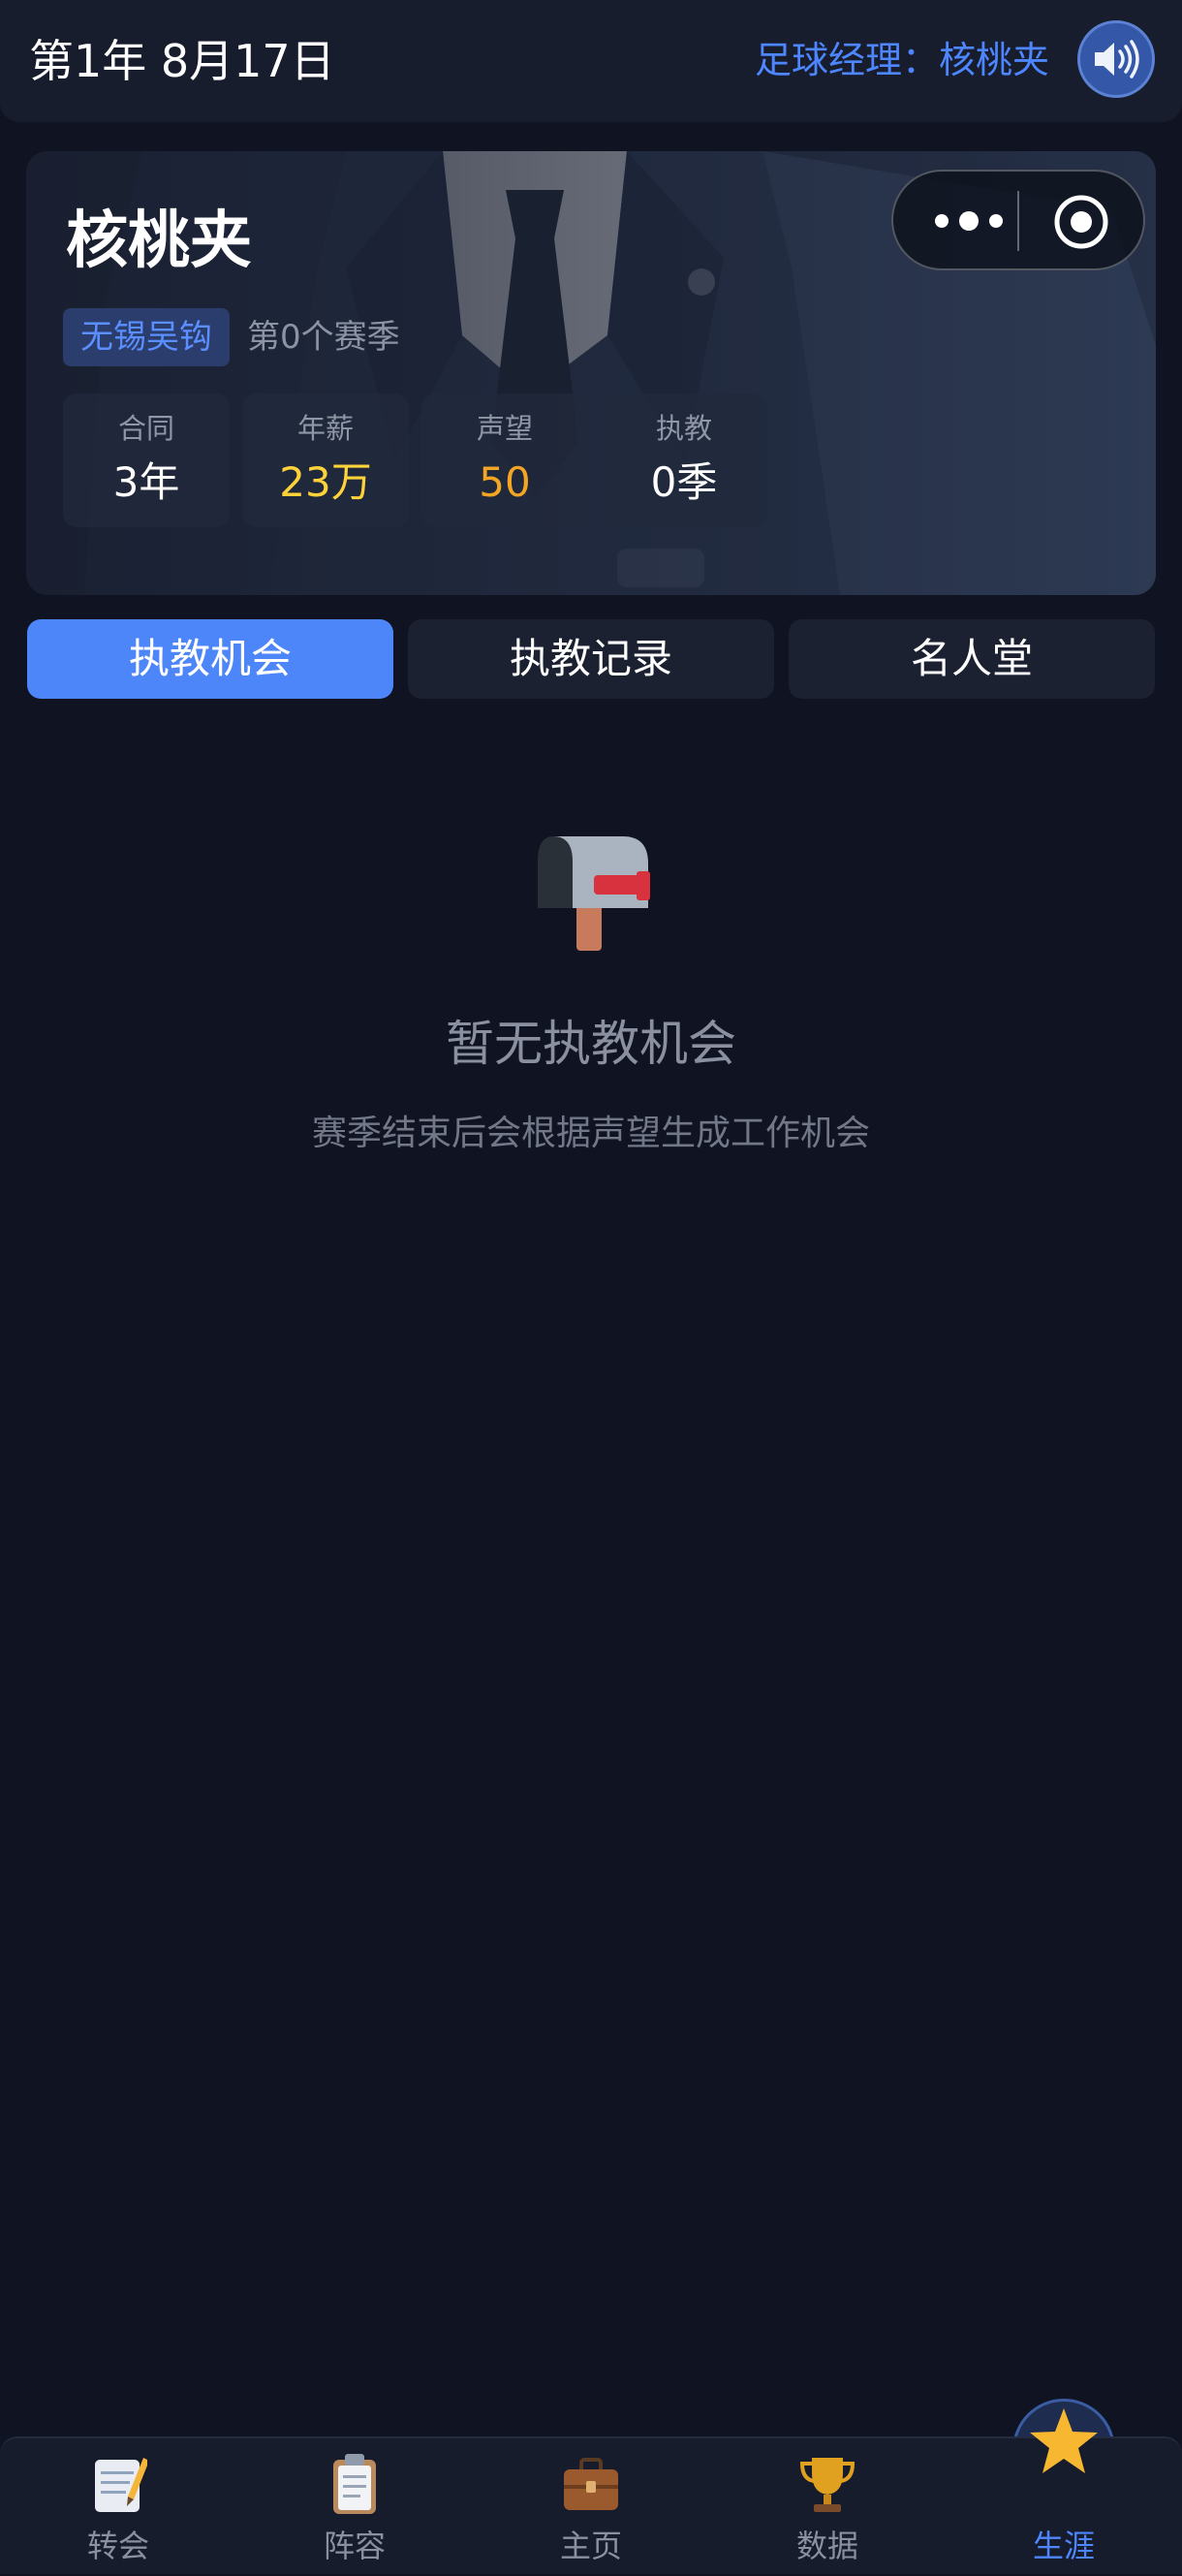 This screenshot has height=2576, width=1182. Describe the element at coordinates (326, 482) in the screenshot. I see `stat-value: 23万` at that location.